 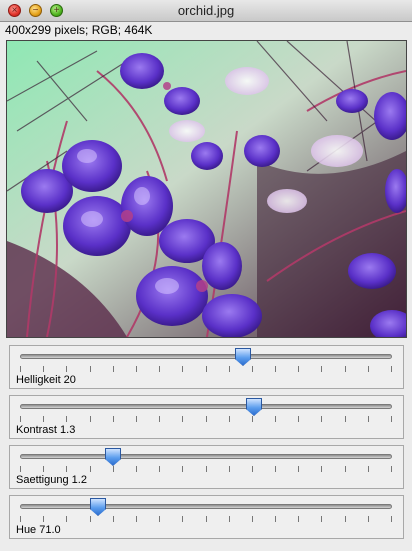 I want to click on slider-track-saettigung, so click(x=206, y=456).